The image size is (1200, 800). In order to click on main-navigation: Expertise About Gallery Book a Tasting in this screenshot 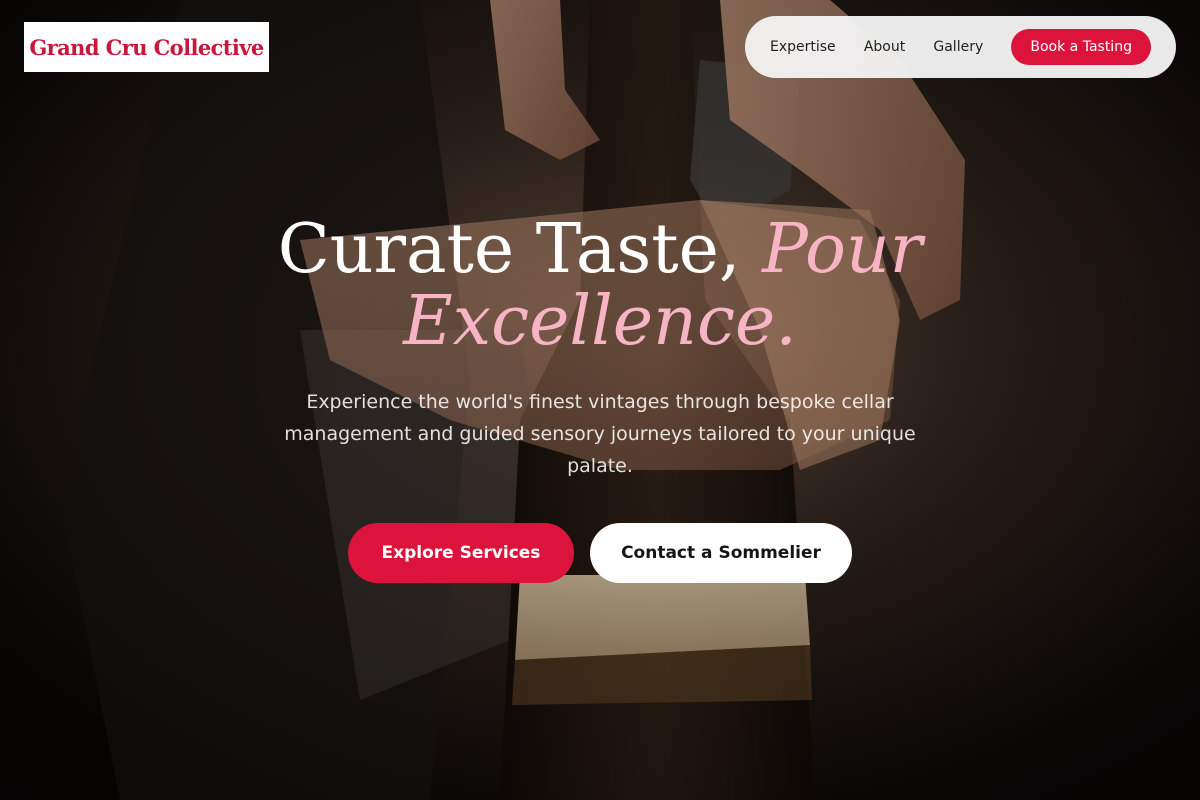, I will do `click(960, 47)`.